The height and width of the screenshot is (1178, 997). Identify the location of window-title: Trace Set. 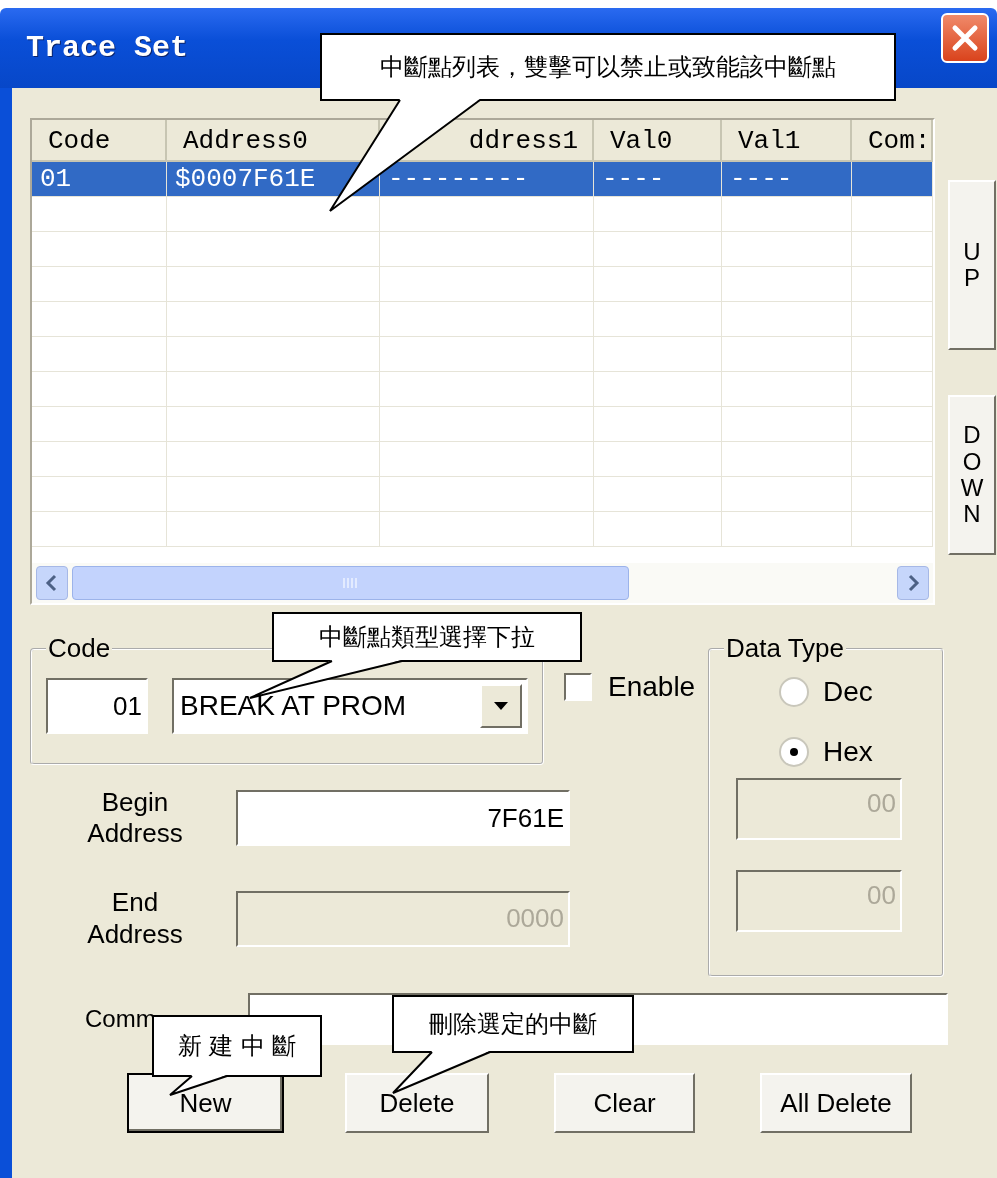
(107, 48).